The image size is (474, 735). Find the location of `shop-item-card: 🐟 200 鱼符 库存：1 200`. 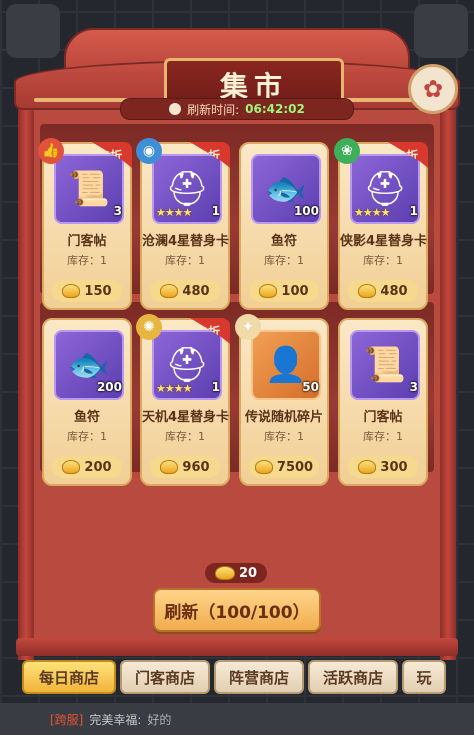

shop-item-card: 🐟 200 鱼符 库存：1 200 is located at coordinates (87, 402).